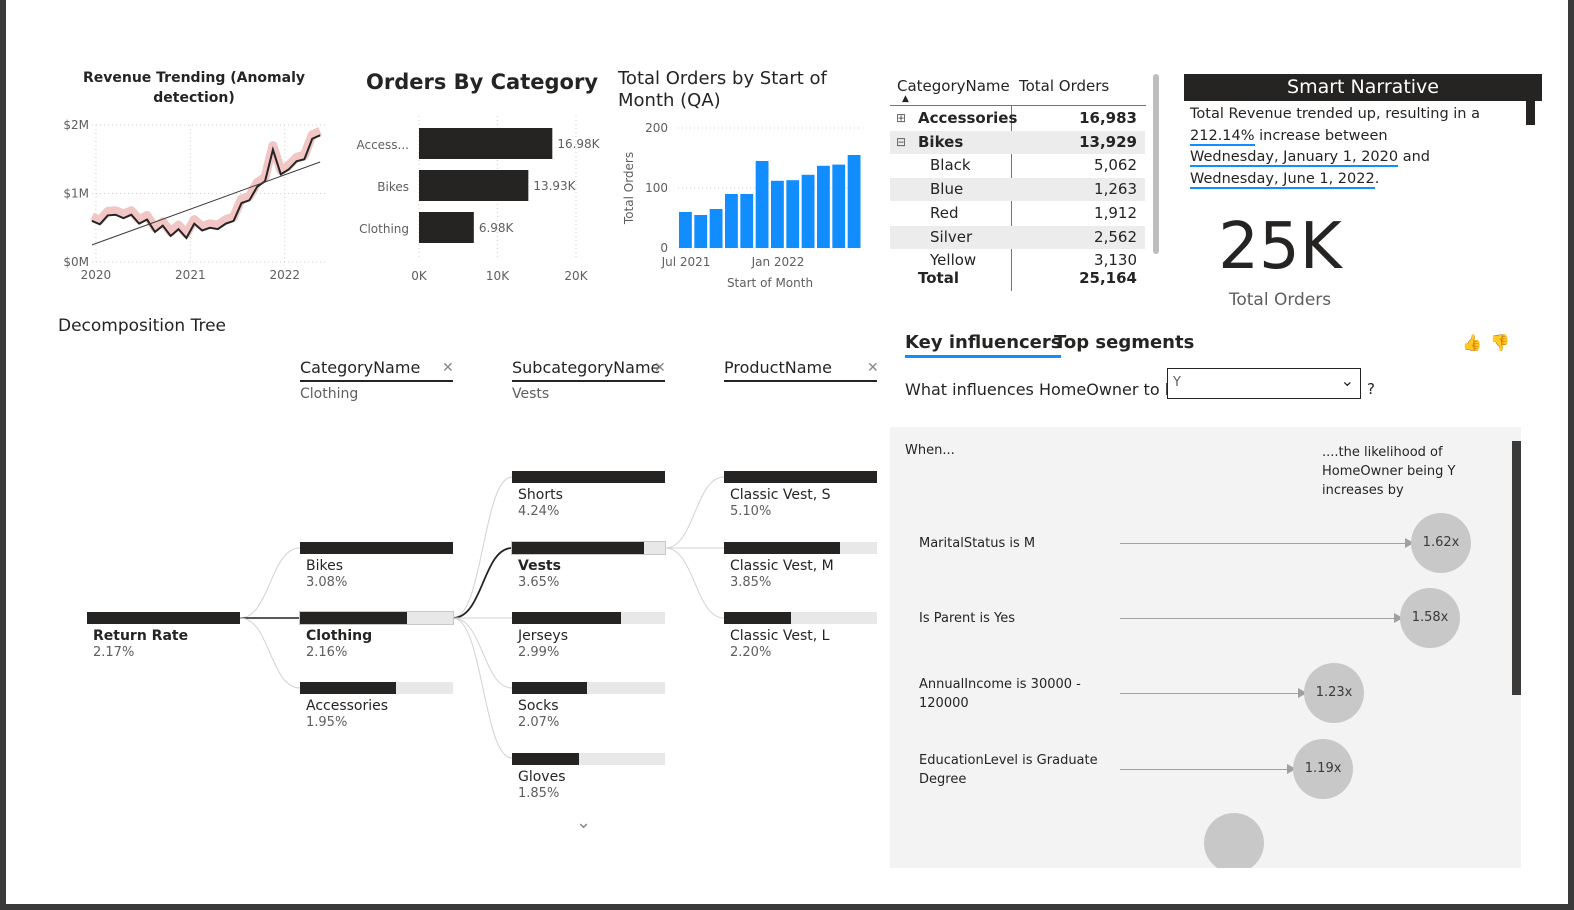 The width and height of the screenshot is (1574, 910). I want to click on narrative-scrollbar, so click(1530, 113).